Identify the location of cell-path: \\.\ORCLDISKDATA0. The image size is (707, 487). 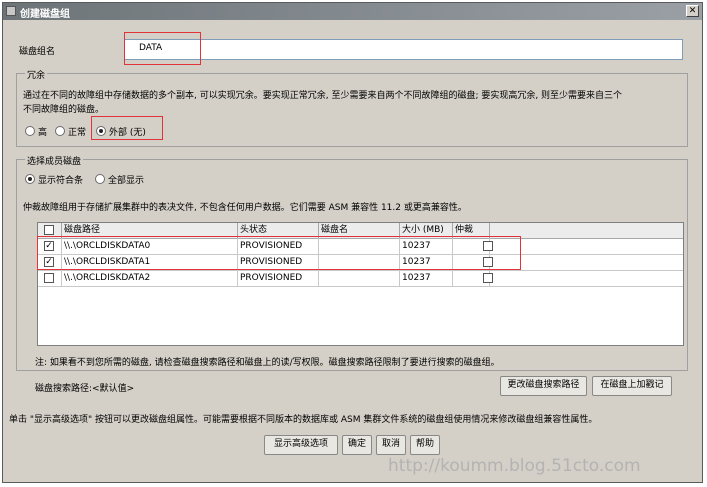
(150, 246).